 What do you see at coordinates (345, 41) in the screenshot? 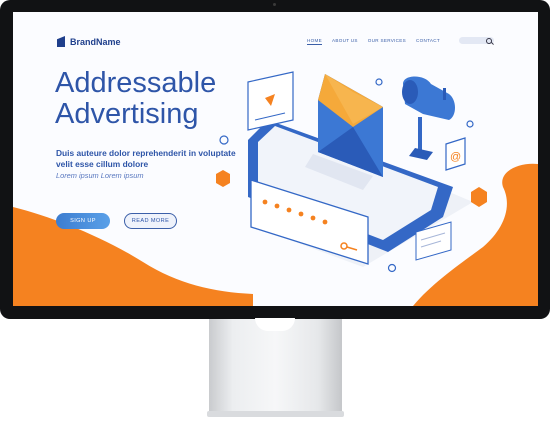
I see `nav-item-about-us: ABOUT US` at bounding box center [345, 41].